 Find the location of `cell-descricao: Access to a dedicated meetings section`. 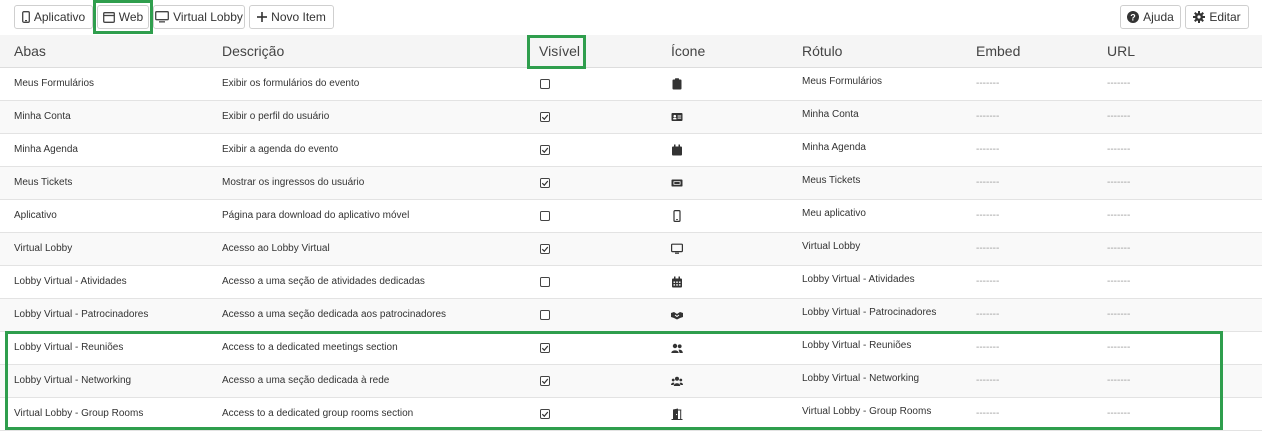

cell-descricao: Access to a dedicated meetings section is located at coordinates (310, 347).